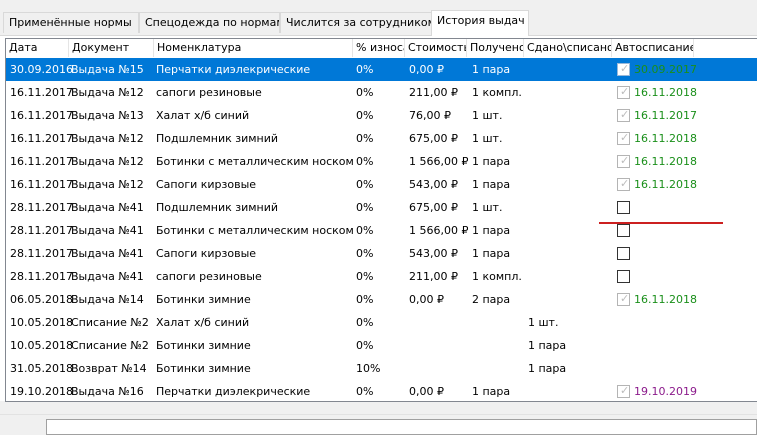 The height and width of the screenshot is (435, 757). I want to click on column-header-autowriteoff: Автосписание, so click(653, 48).